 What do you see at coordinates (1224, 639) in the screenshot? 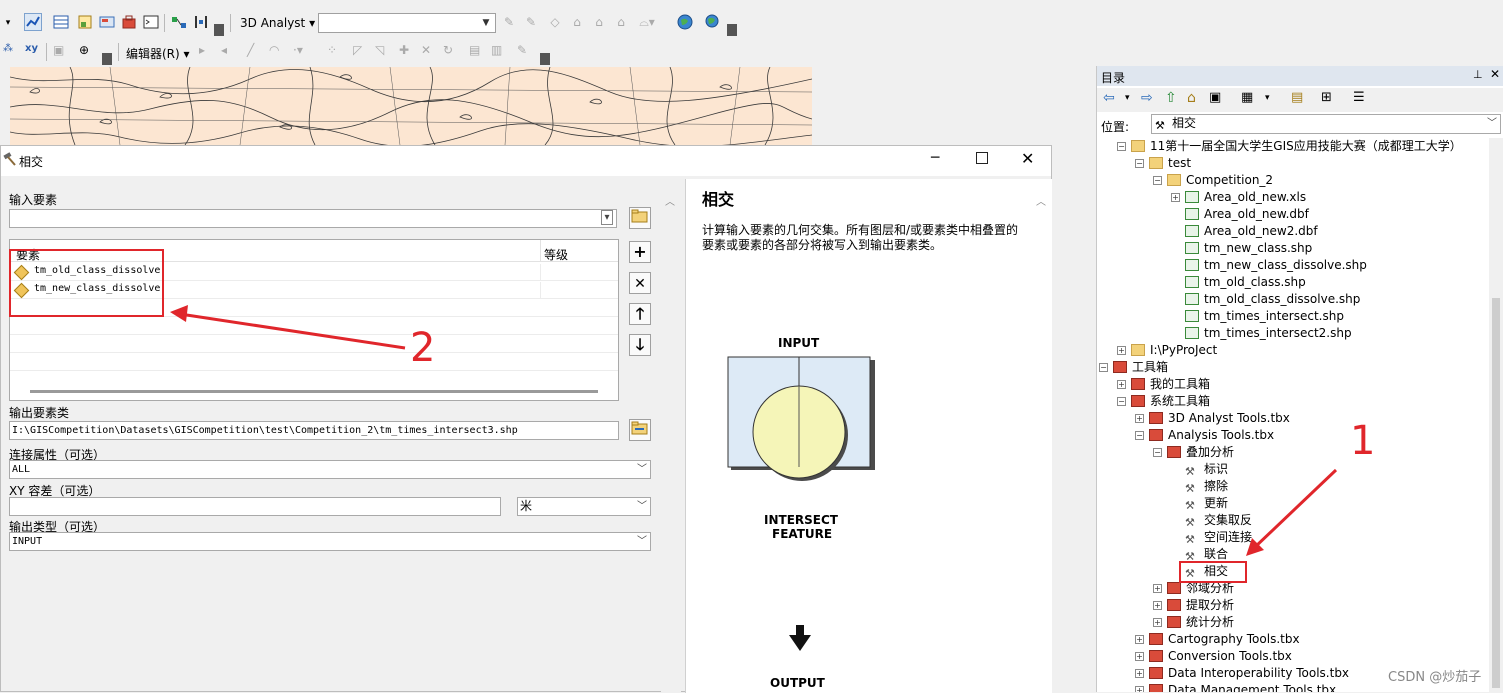
I see `tree-item: Cartography Tools.tbx` at bounding box center [1224, 639].